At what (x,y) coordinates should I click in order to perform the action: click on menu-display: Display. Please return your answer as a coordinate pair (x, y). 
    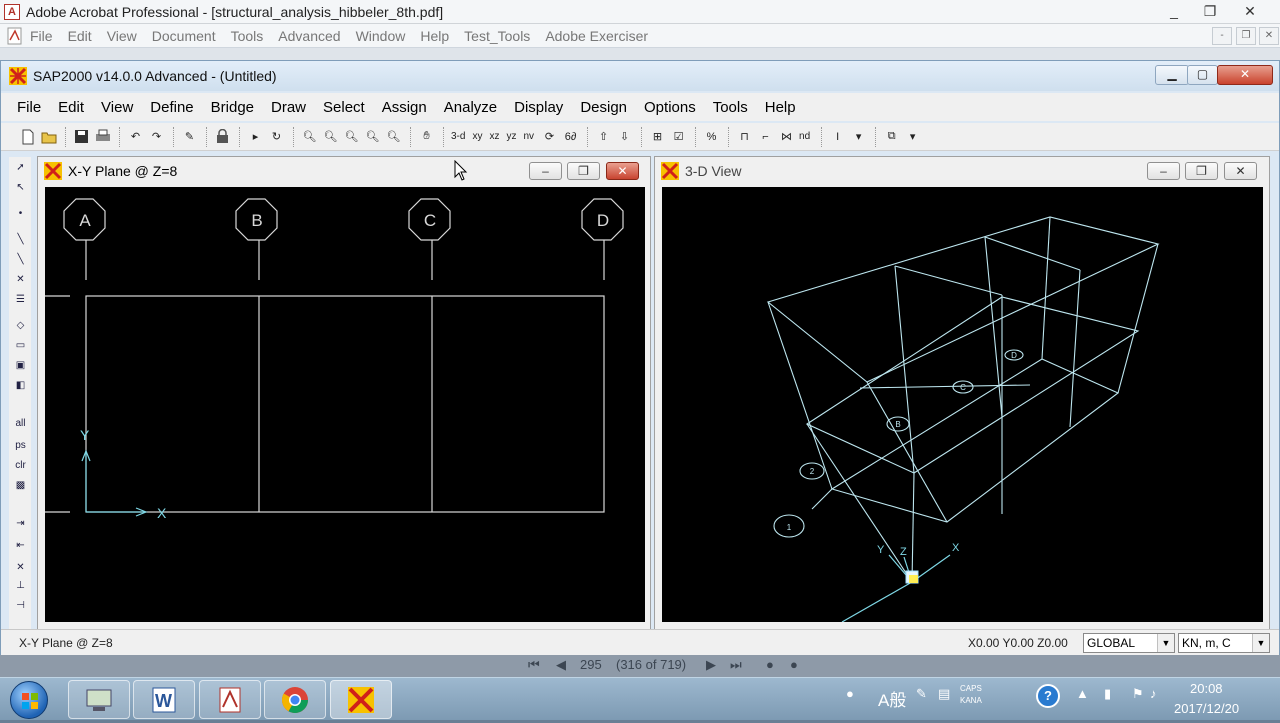
    Looking at the image, I should click on (538, 107).